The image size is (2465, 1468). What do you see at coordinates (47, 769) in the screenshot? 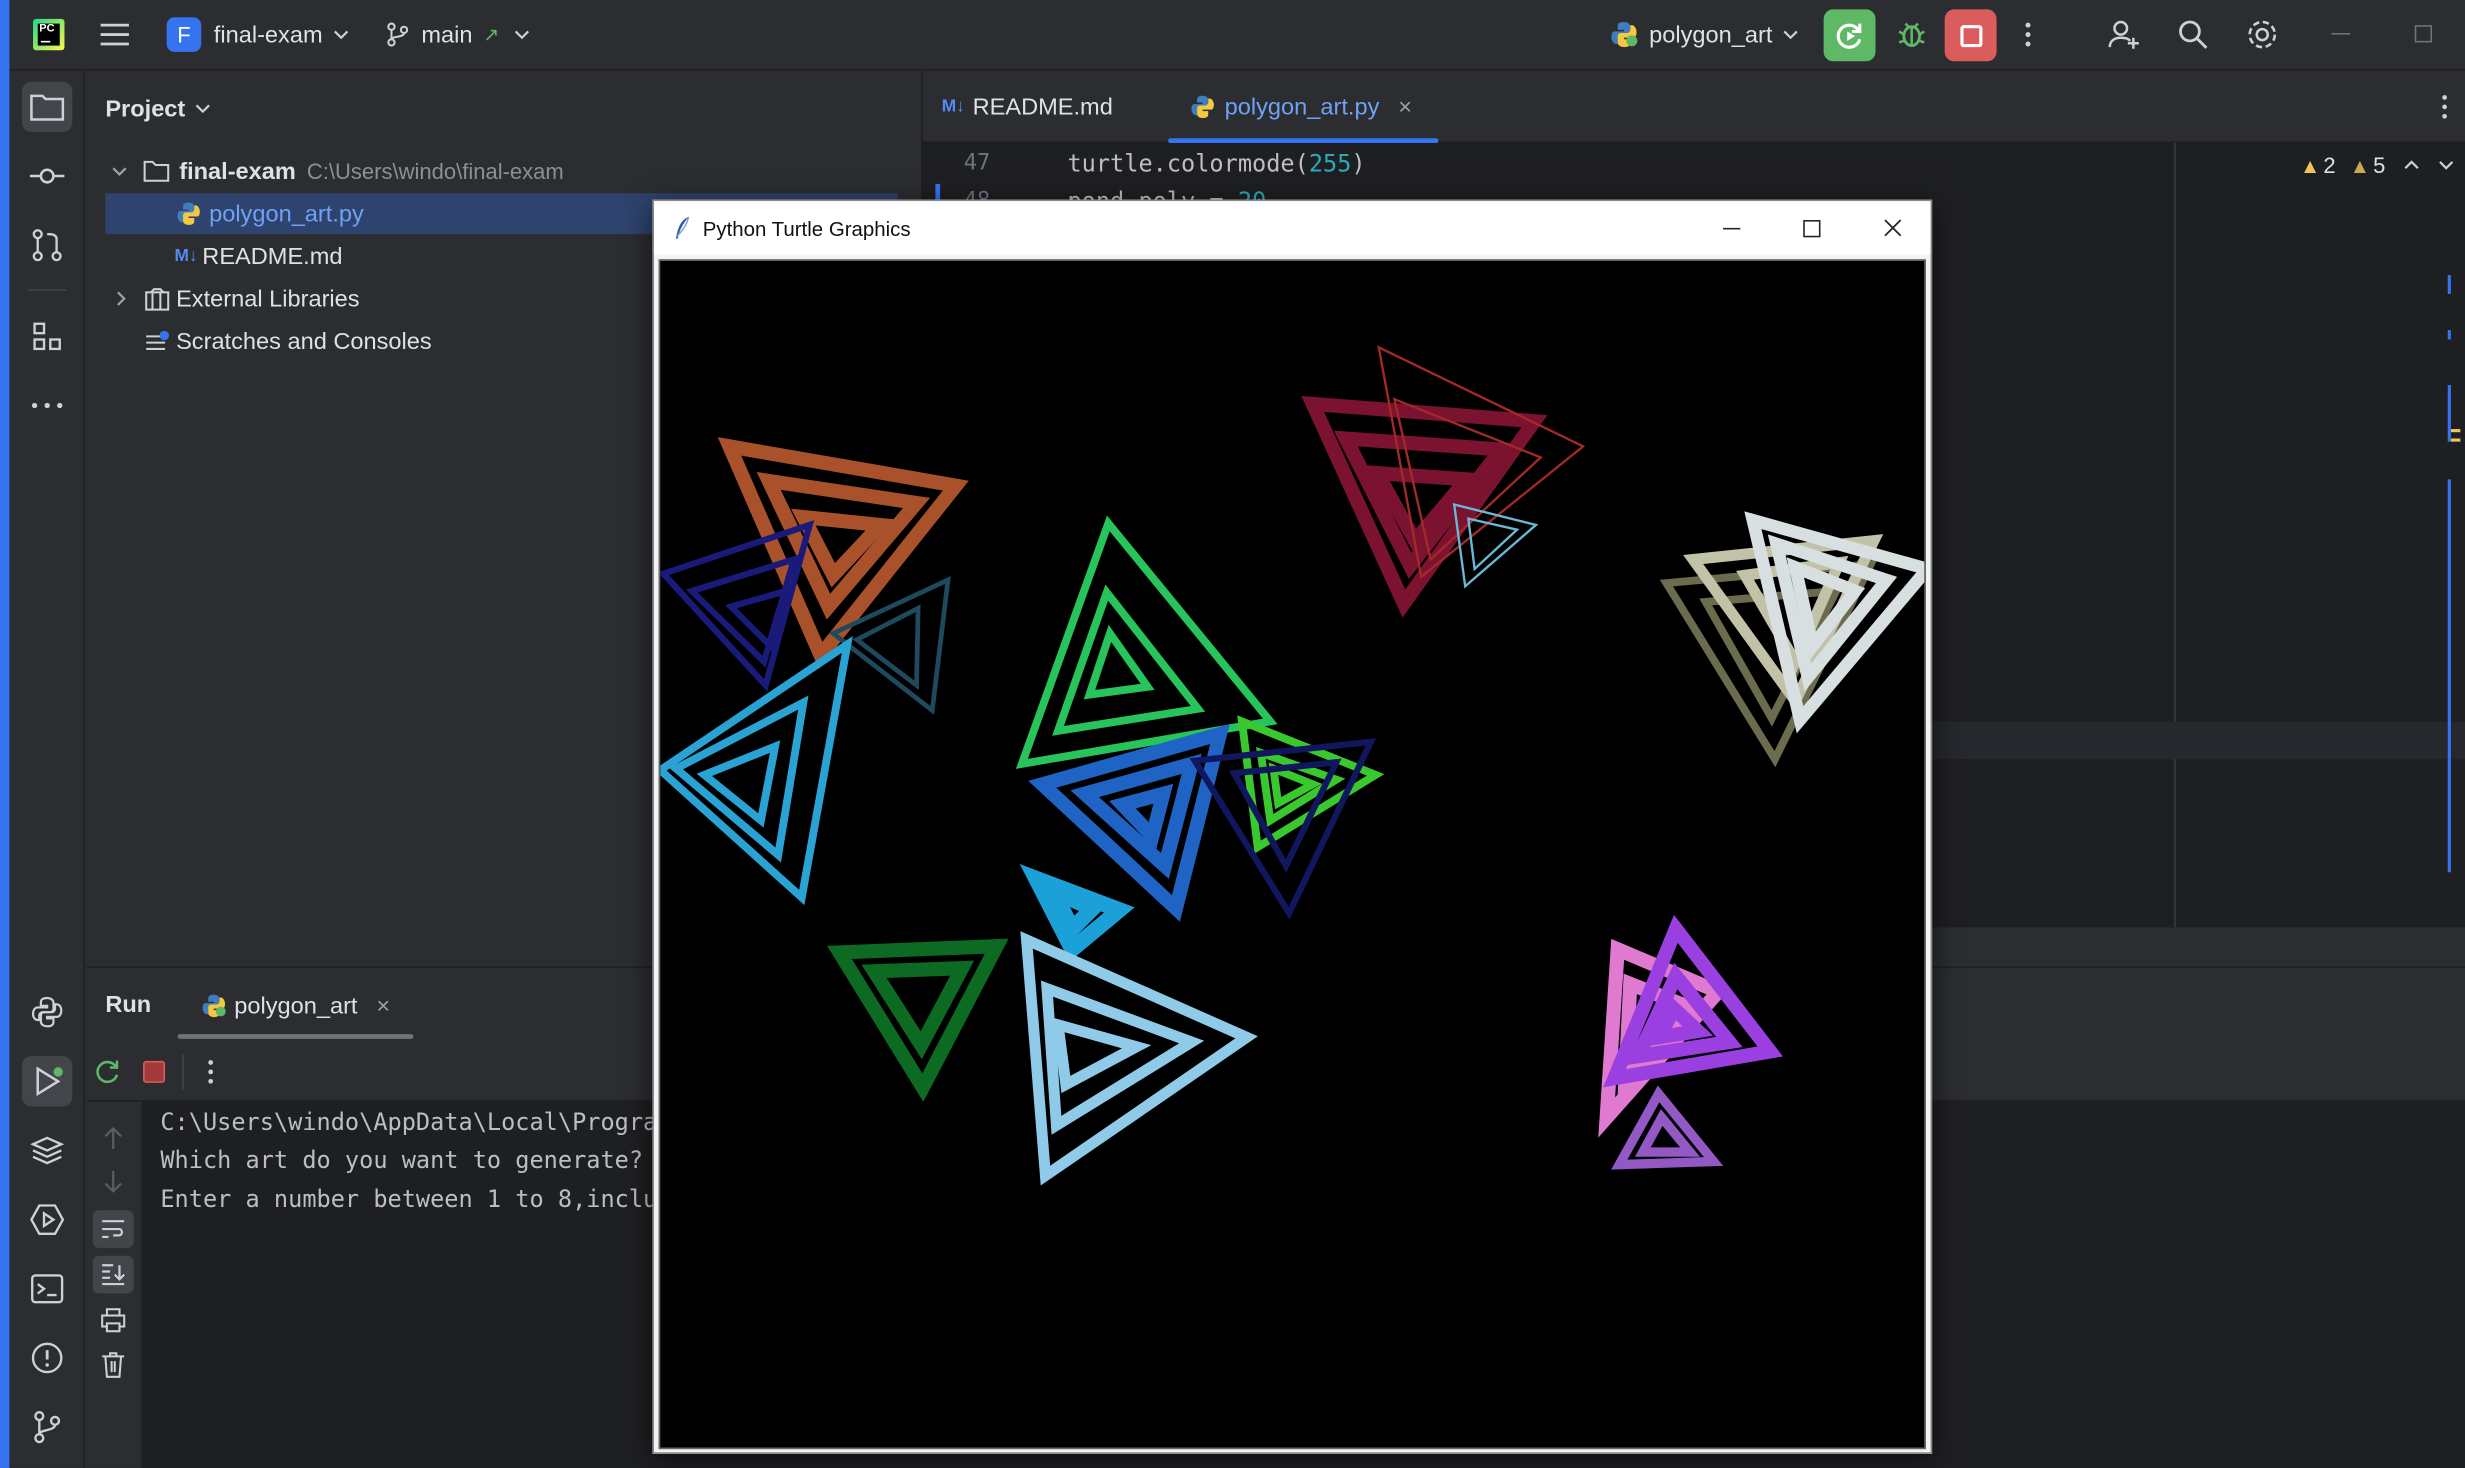
I see `tool-window-strip` at bounding box center [47, 769].